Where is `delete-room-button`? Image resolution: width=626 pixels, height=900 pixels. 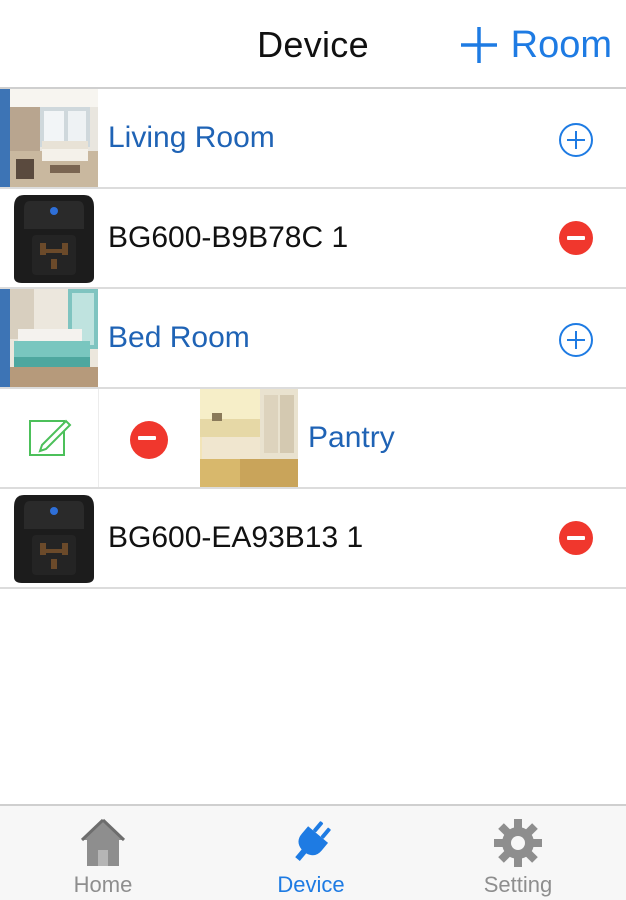 delete-room-button is located at coordinates (149, 438).